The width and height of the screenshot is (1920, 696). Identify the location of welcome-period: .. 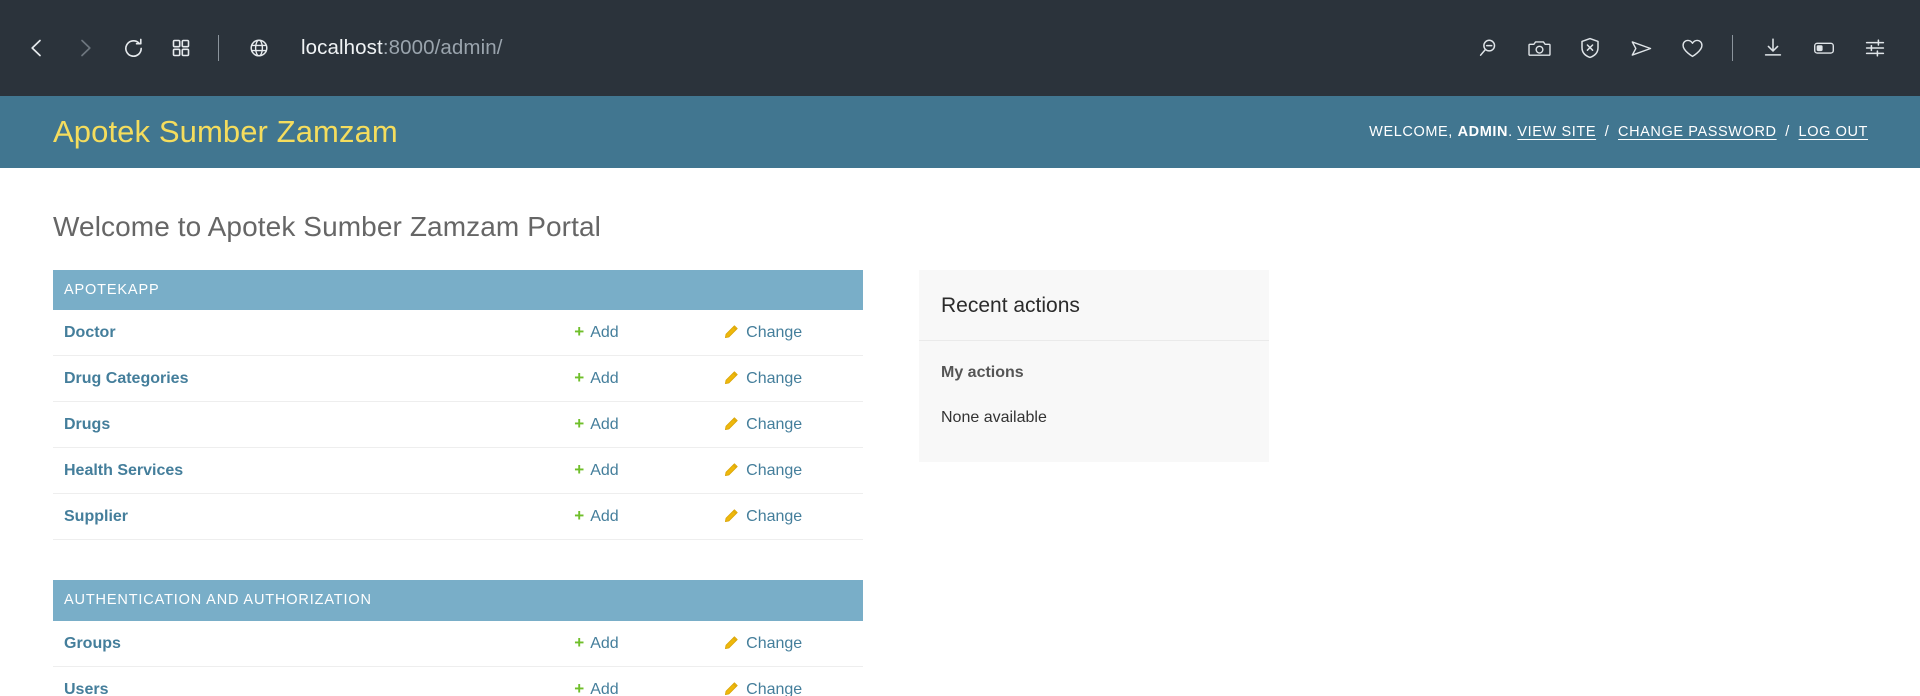
(1510, 132).